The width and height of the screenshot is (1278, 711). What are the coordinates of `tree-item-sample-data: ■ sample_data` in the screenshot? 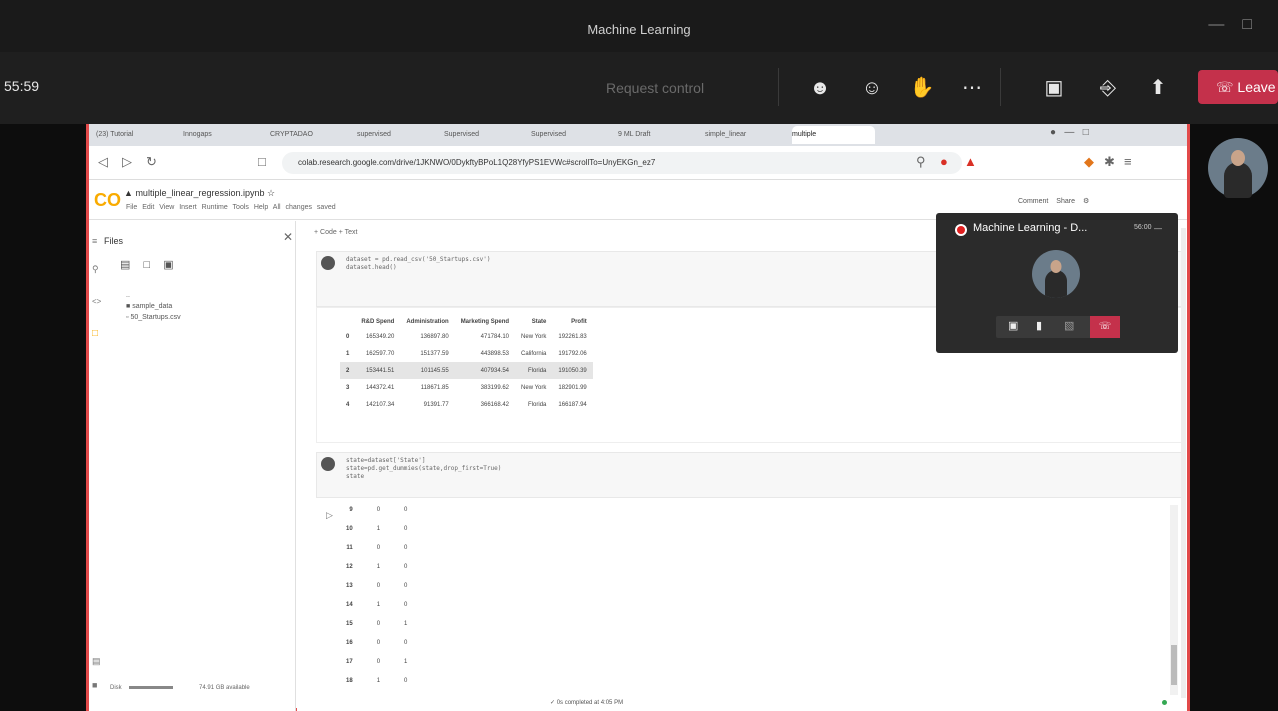 It's located at (153, 306).